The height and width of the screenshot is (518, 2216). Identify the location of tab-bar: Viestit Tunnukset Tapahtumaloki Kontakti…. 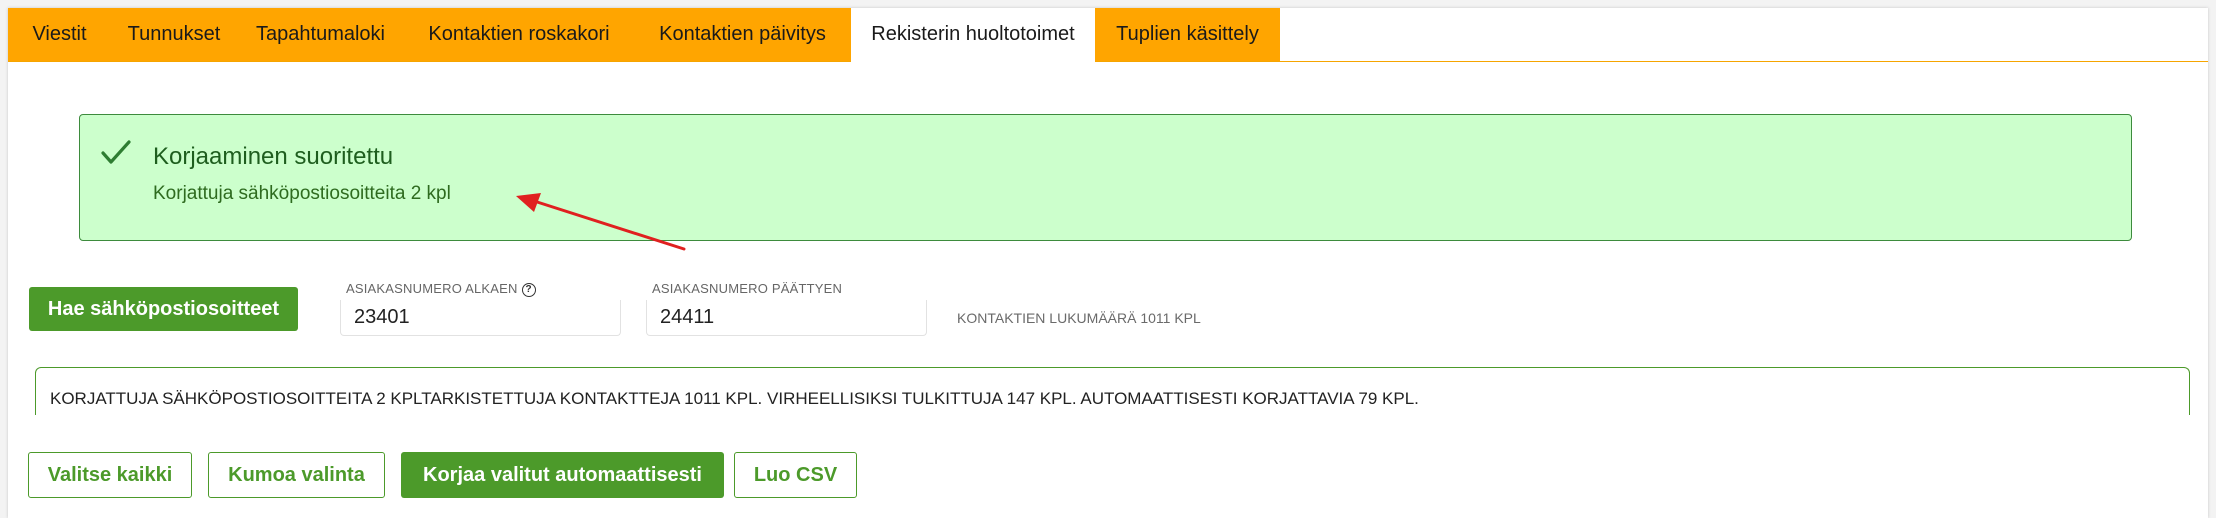
(1108, 35).